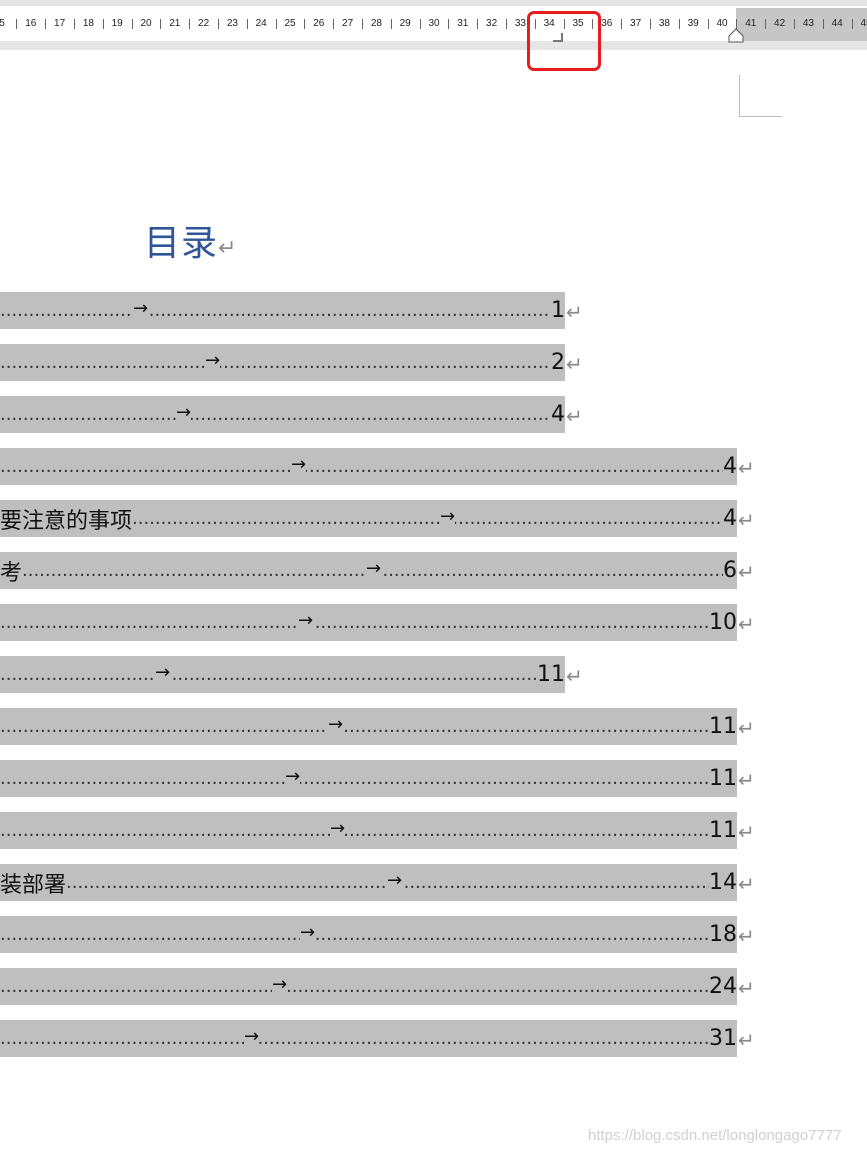 The width and height of the screenshot is (867, 1155). What do you see at coordinates (204, 23) in the screenshot?
I see `ruler-number: 22` at bounding box center [204, 23].